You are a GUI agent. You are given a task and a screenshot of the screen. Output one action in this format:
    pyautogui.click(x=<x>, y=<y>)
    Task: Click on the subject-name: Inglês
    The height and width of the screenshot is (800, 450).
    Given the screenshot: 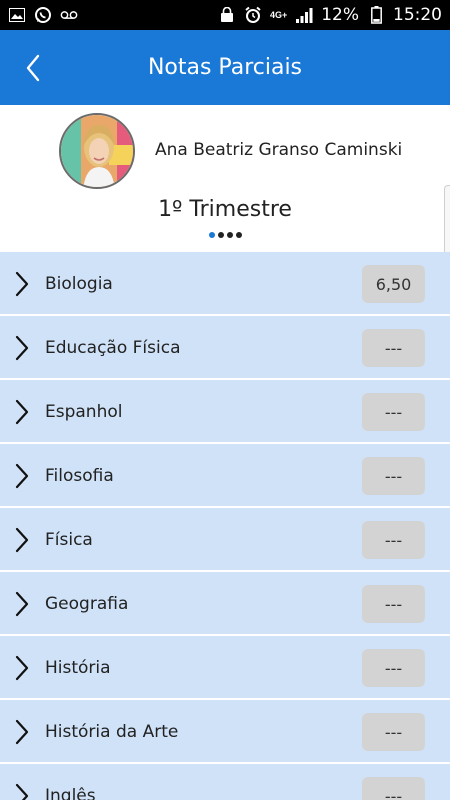 What is the action you would take?
    pyautogui.click(x=70, y=793)
    